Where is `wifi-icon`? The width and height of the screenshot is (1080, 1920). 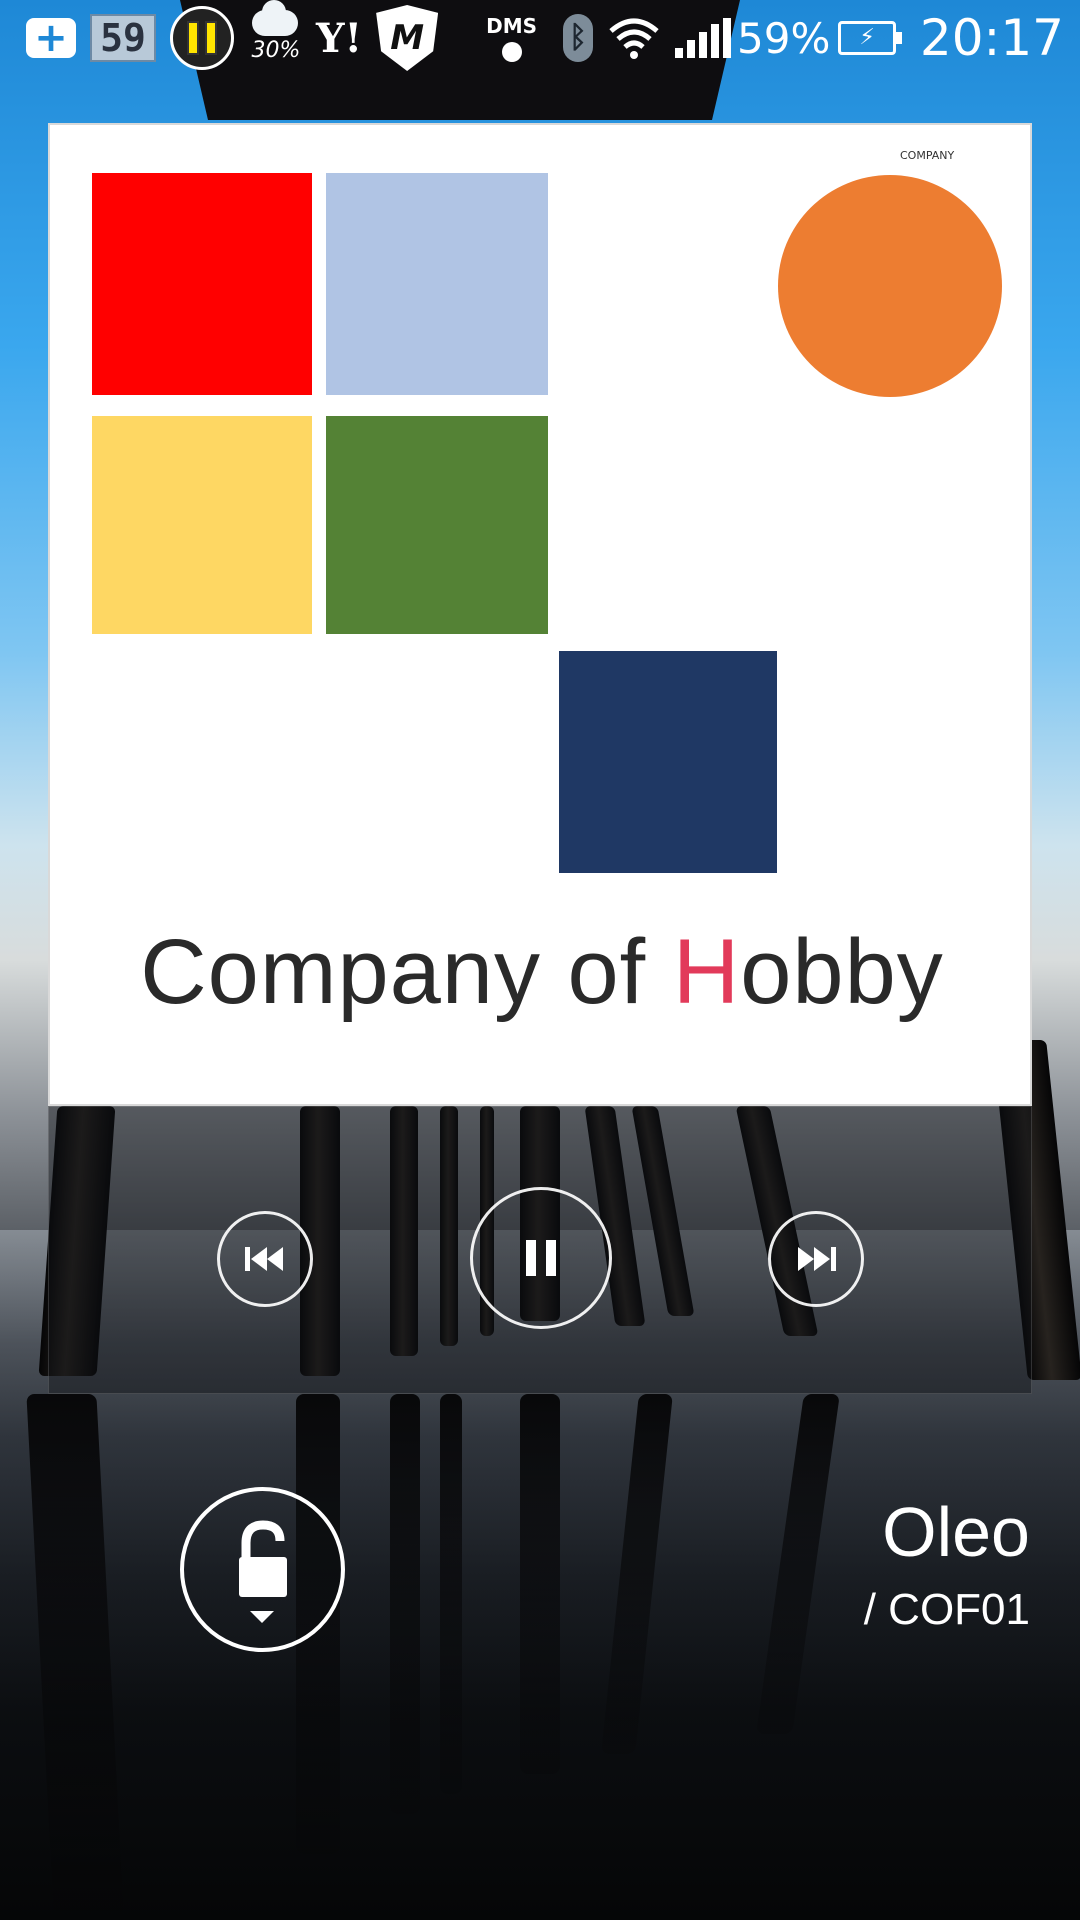 wifi-icon is located at coordinates (634, 38).